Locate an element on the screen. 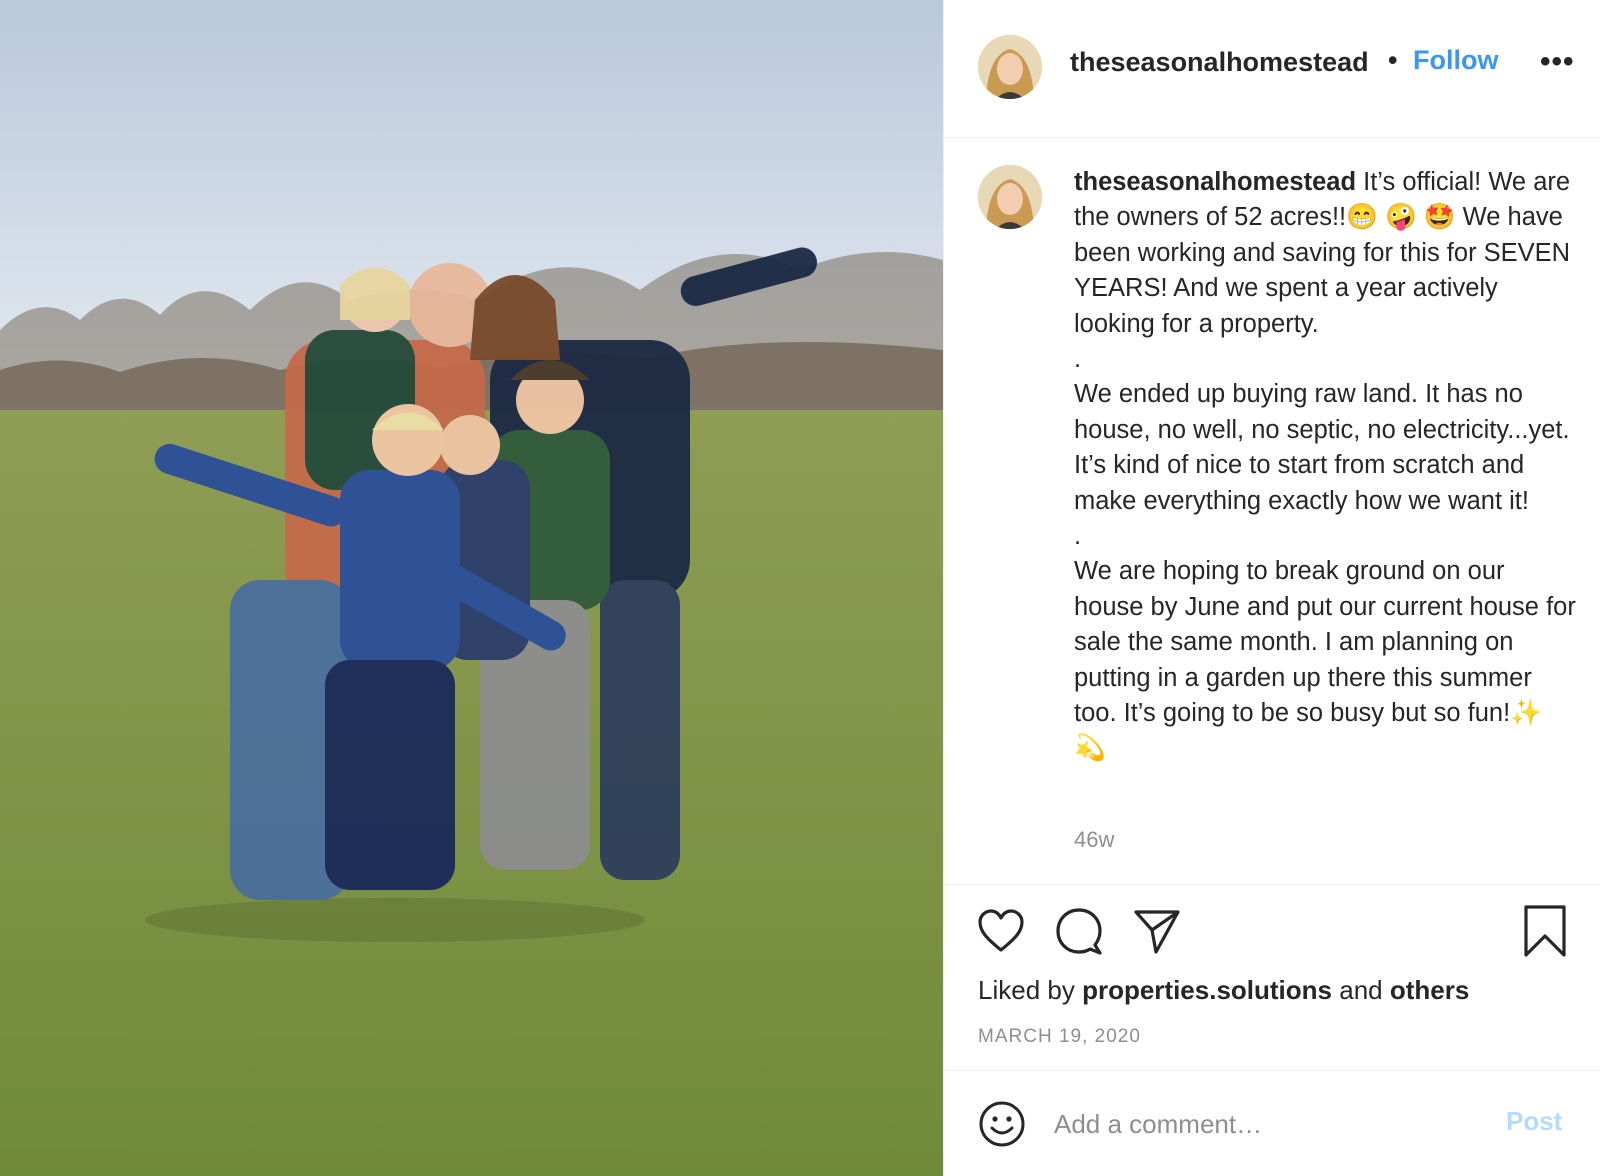 This screenshot has height=1176, width=1600. heart-icon is located at coordinates (1001, 933).